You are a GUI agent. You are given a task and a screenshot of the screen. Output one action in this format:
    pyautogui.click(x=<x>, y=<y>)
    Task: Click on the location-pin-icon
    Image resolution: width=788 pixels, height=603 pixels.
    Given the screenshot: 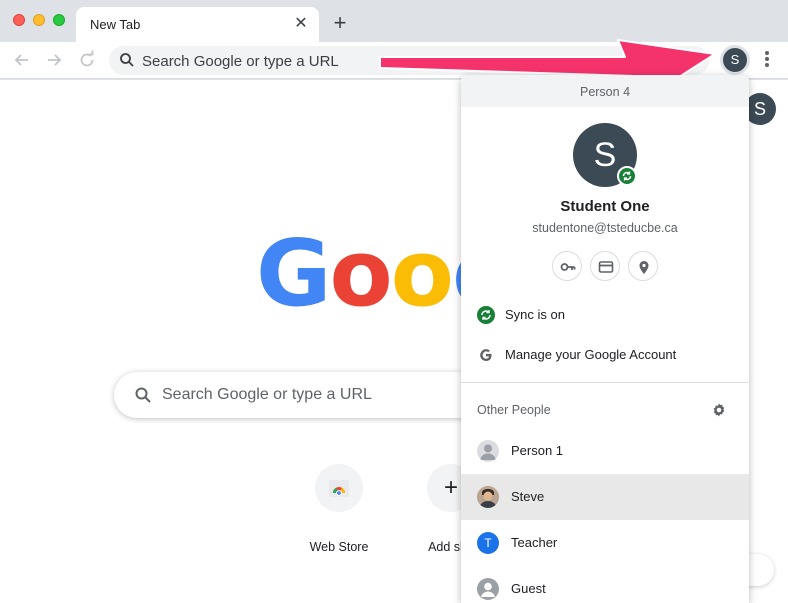 What is the action you would take?
    pyautogui.click(x=644, y=267)
    